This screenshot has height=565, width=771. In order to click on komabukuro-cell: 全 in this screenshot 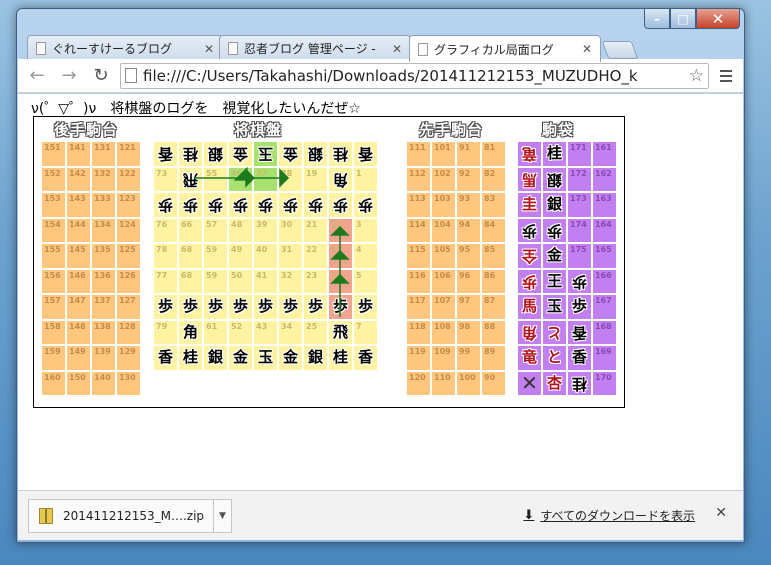, I will do `click(529, 256)`.